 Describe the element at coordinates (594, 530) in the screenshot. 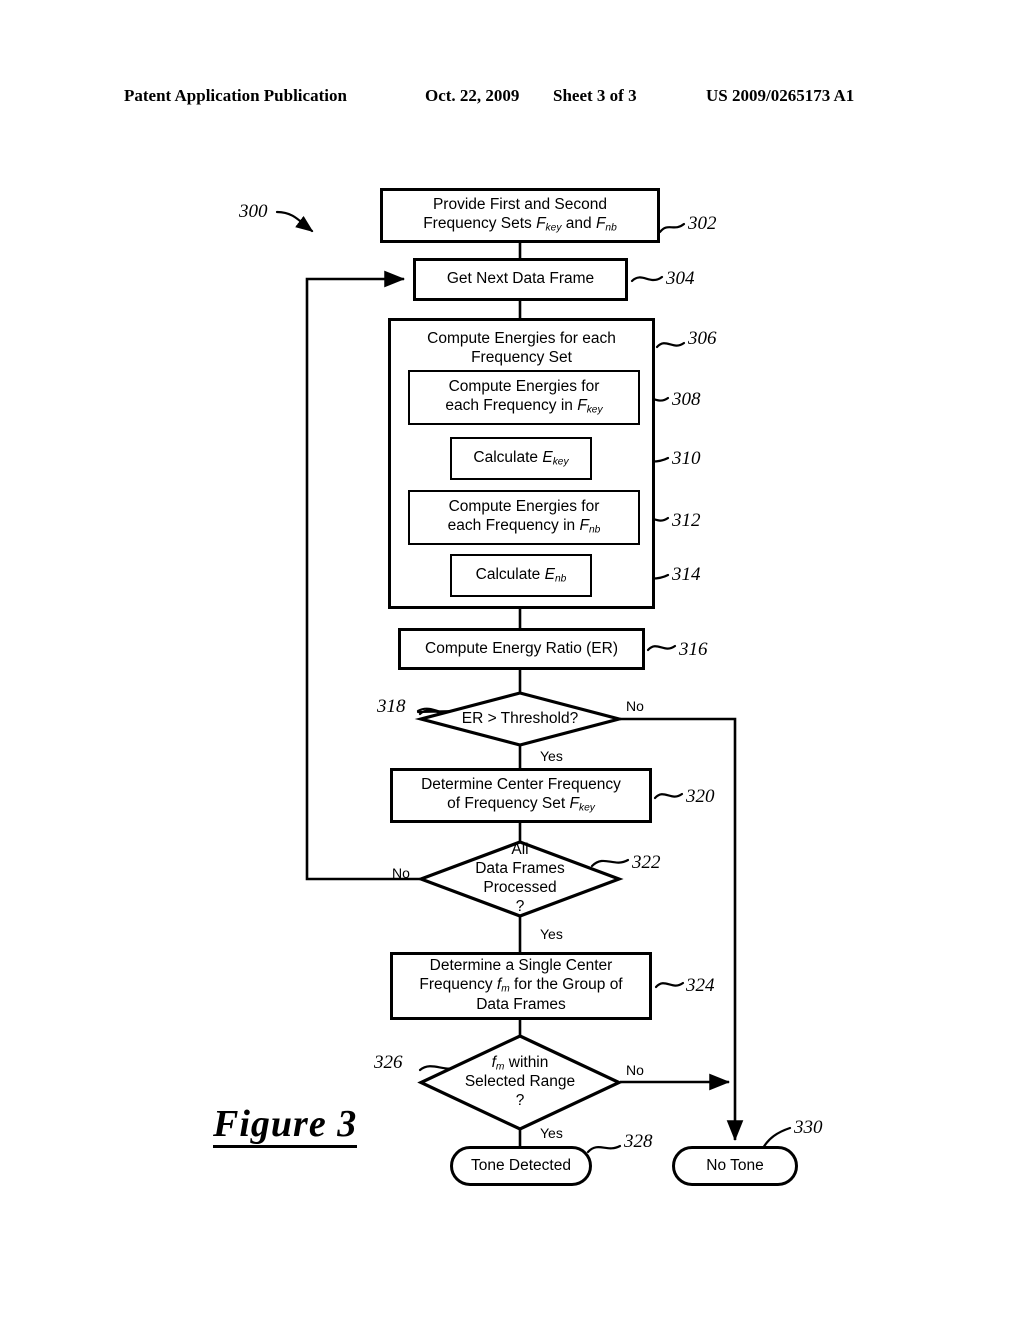

I see `node-312-fnb-sub: nb` at that location.